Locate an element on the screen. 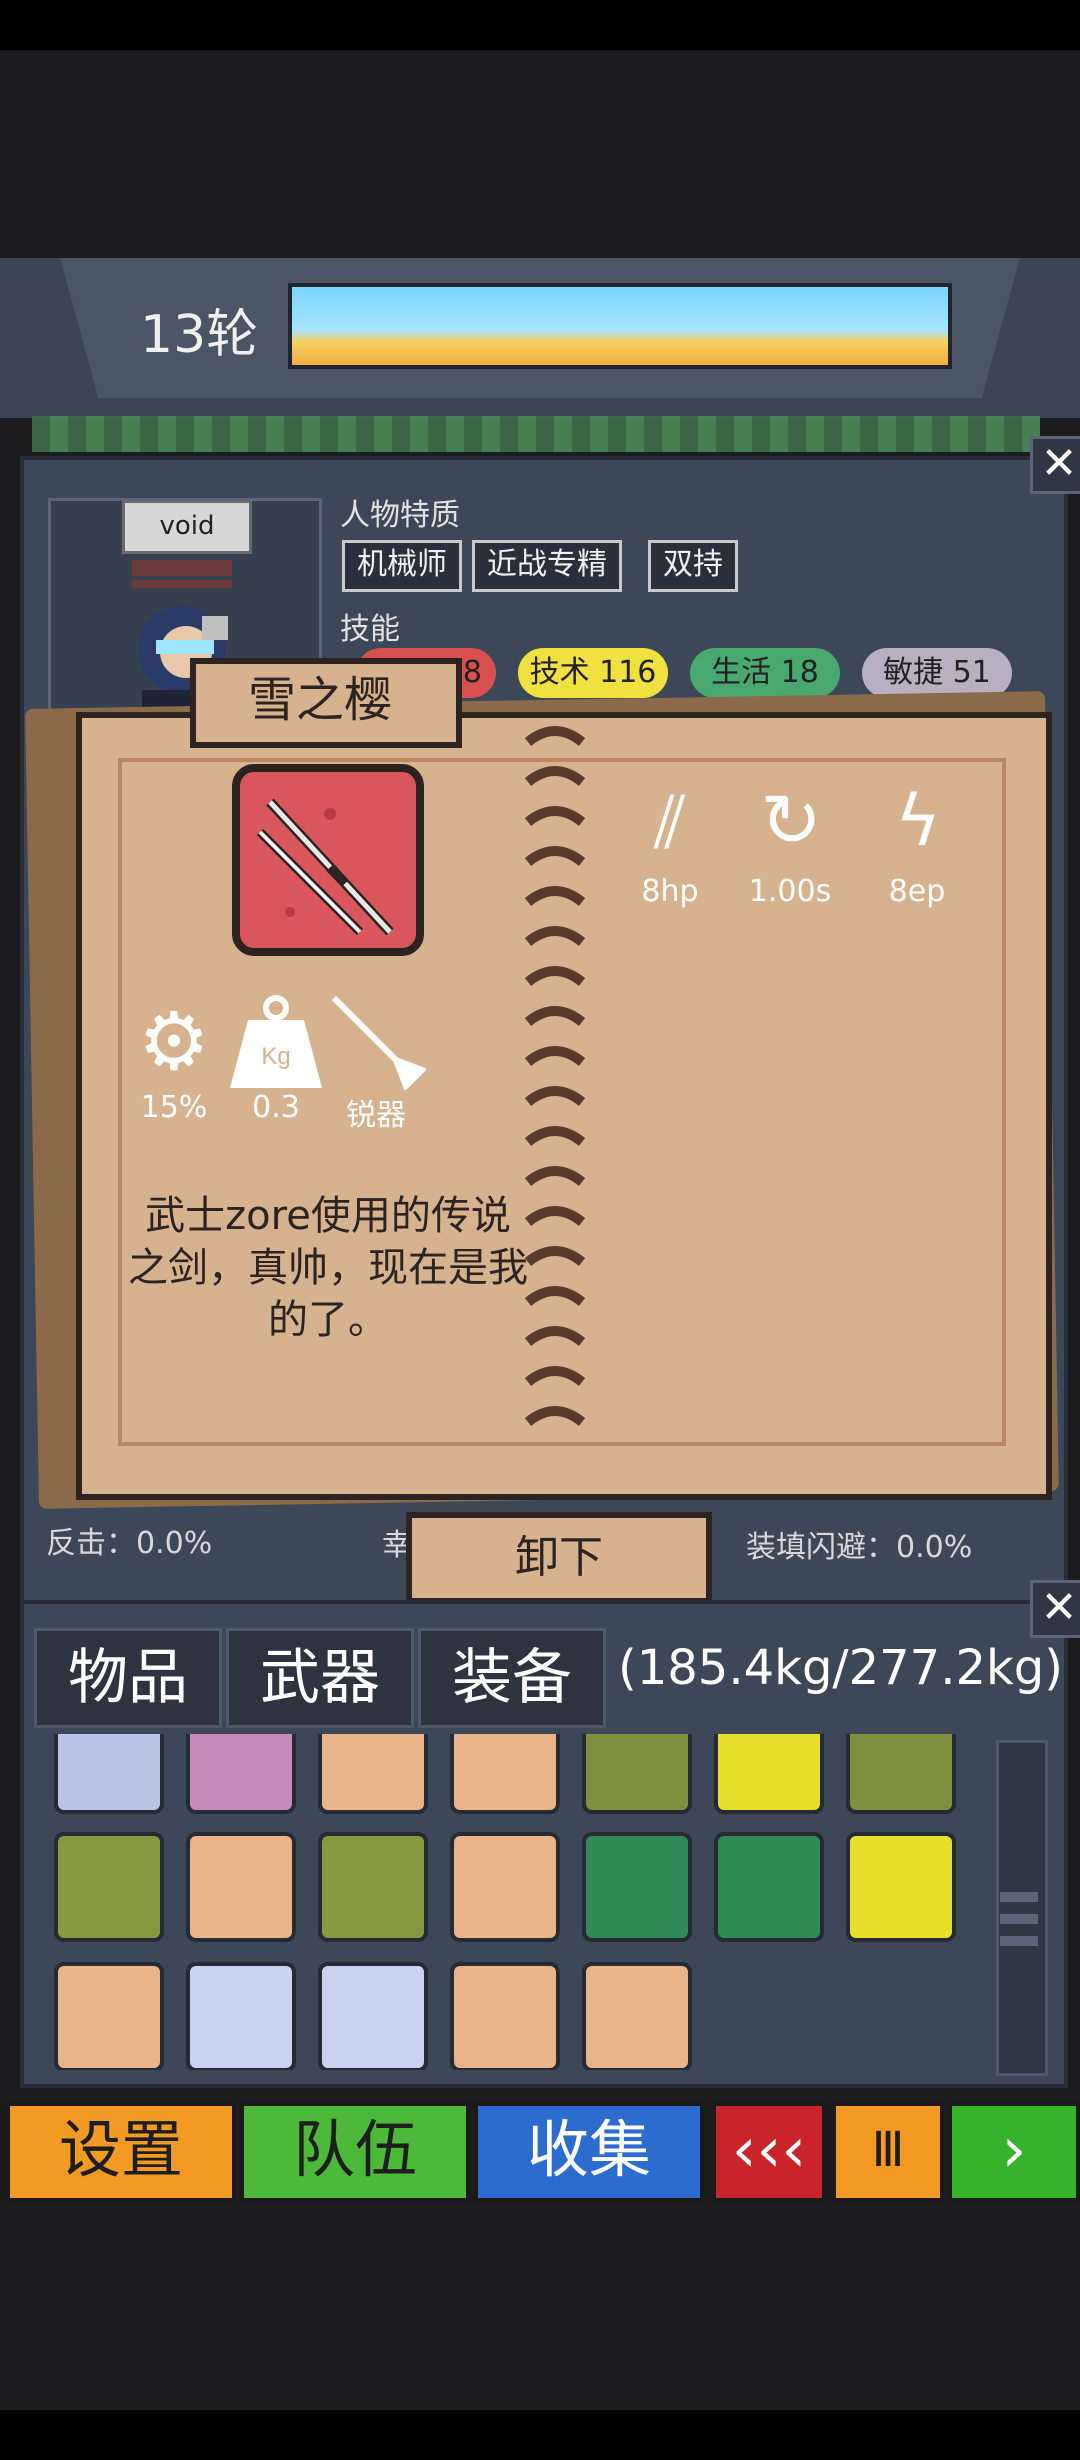 Image resolution: width=1080 pixels, height=2460 pixels. battle-progress-sky is located at coordinates (620, 326).